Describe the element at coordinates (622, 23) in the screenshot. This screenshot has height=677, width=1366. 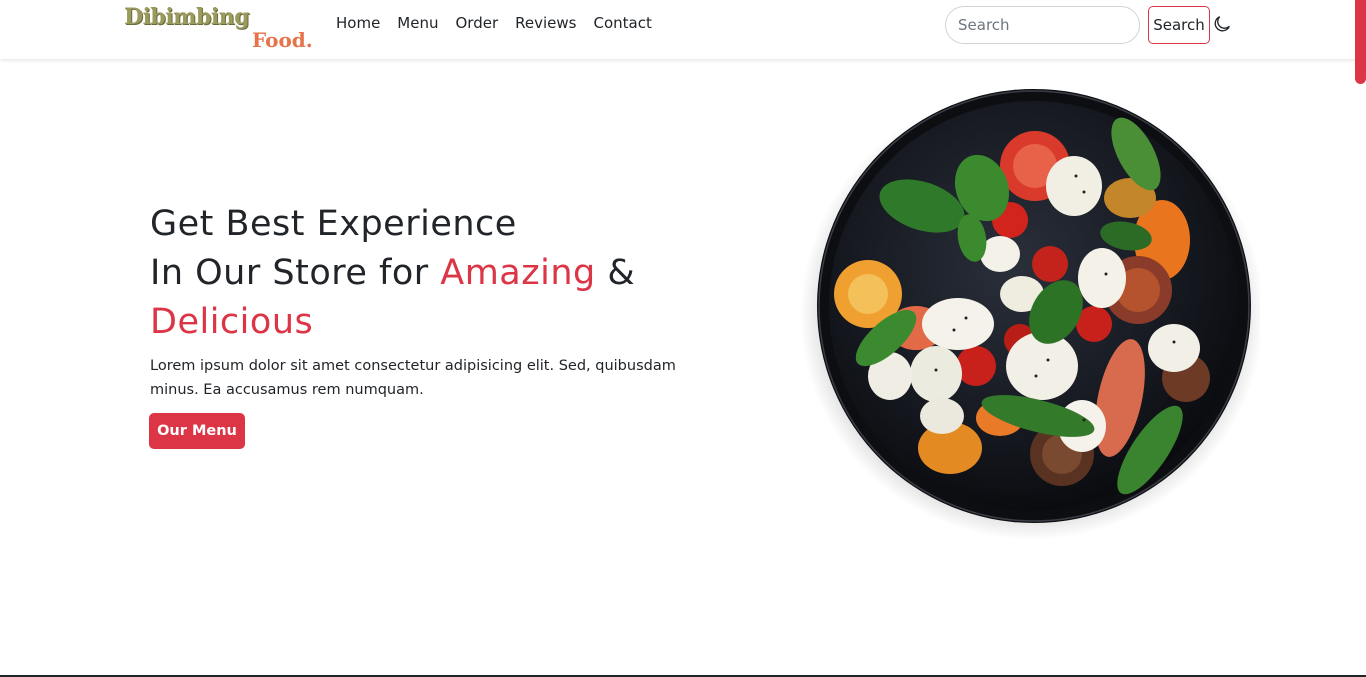
I see `nav-link-contact: Contact` at that location.